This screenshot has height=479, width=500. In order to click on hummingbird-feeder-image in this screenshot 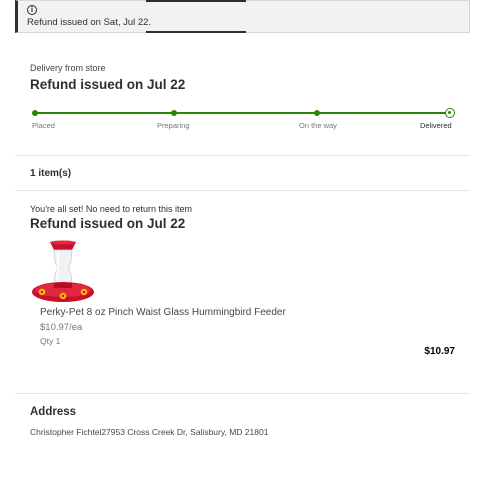, I will do `click(63, 273)`.